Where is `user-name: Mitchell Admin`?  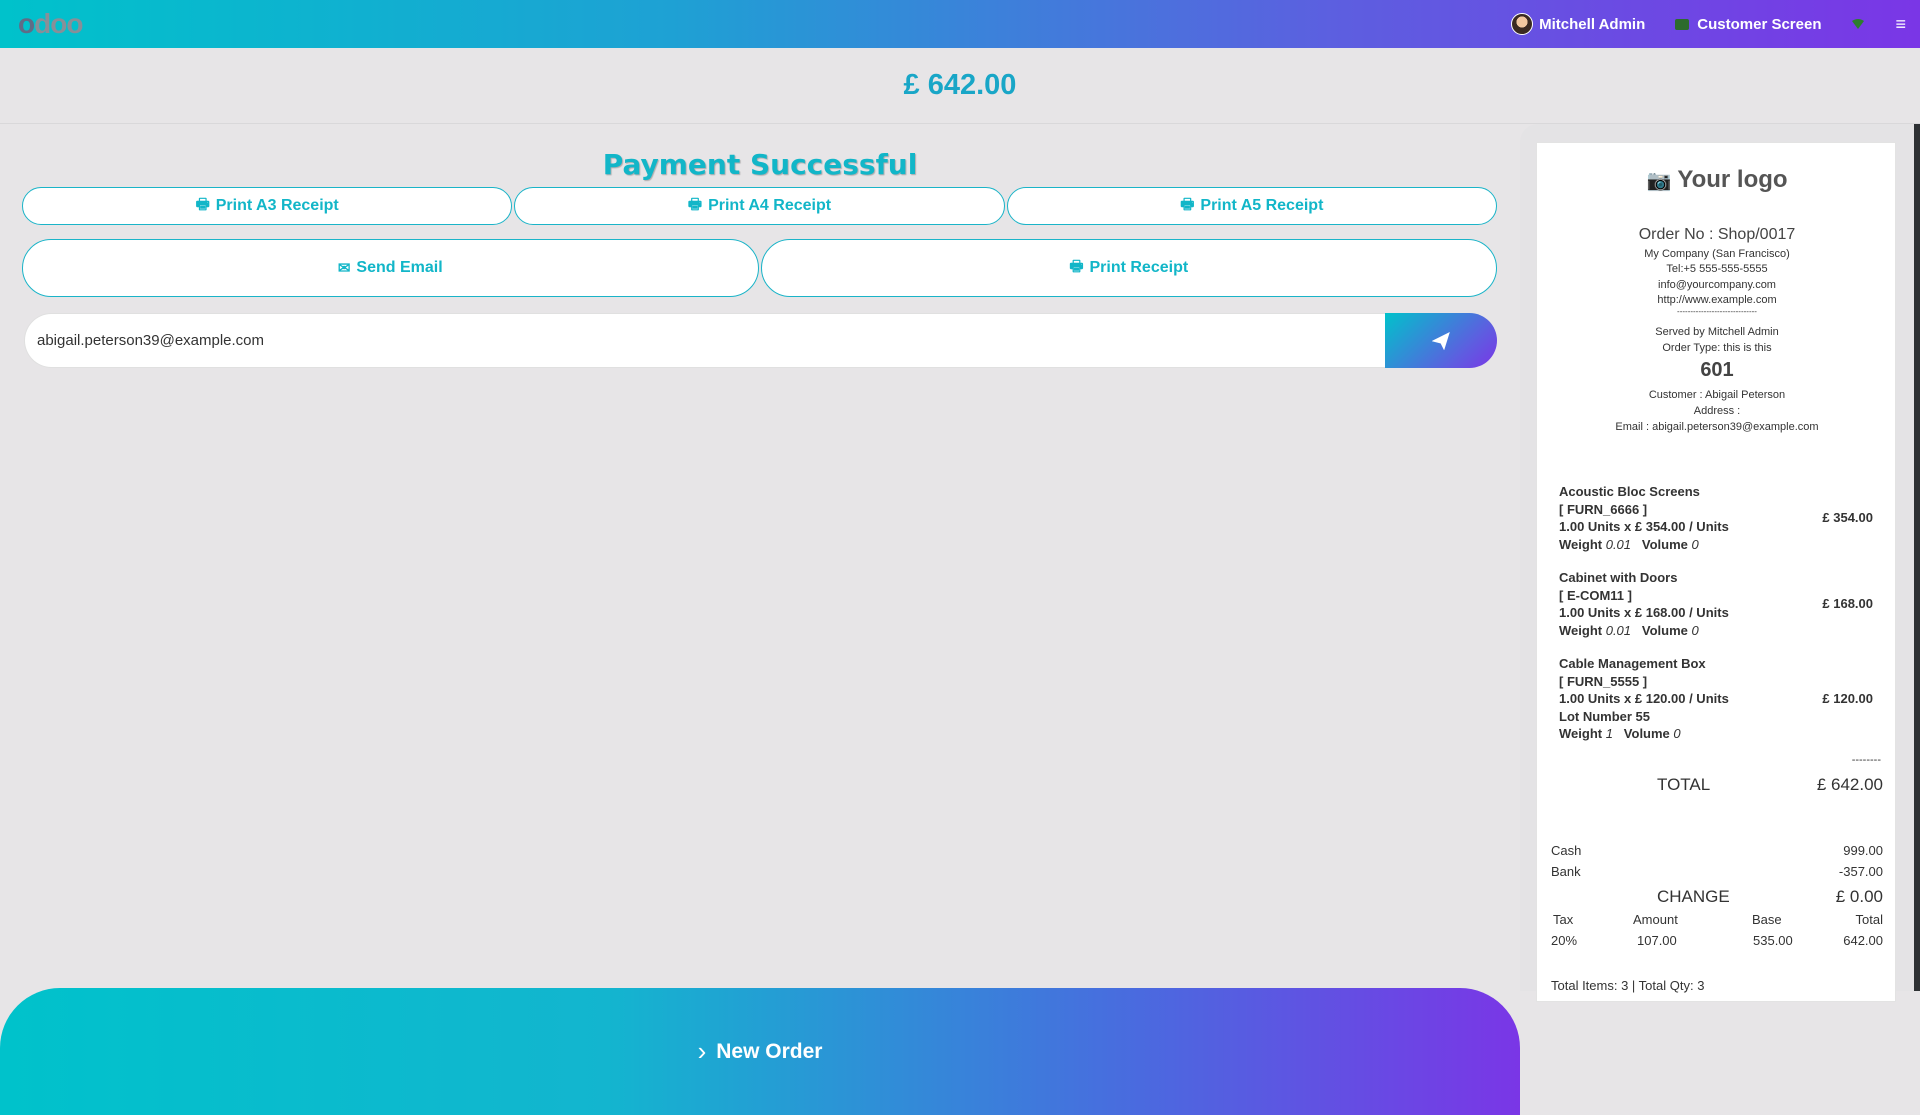
user-name: Mitchell Admin is located at coordinates (1592, 24).